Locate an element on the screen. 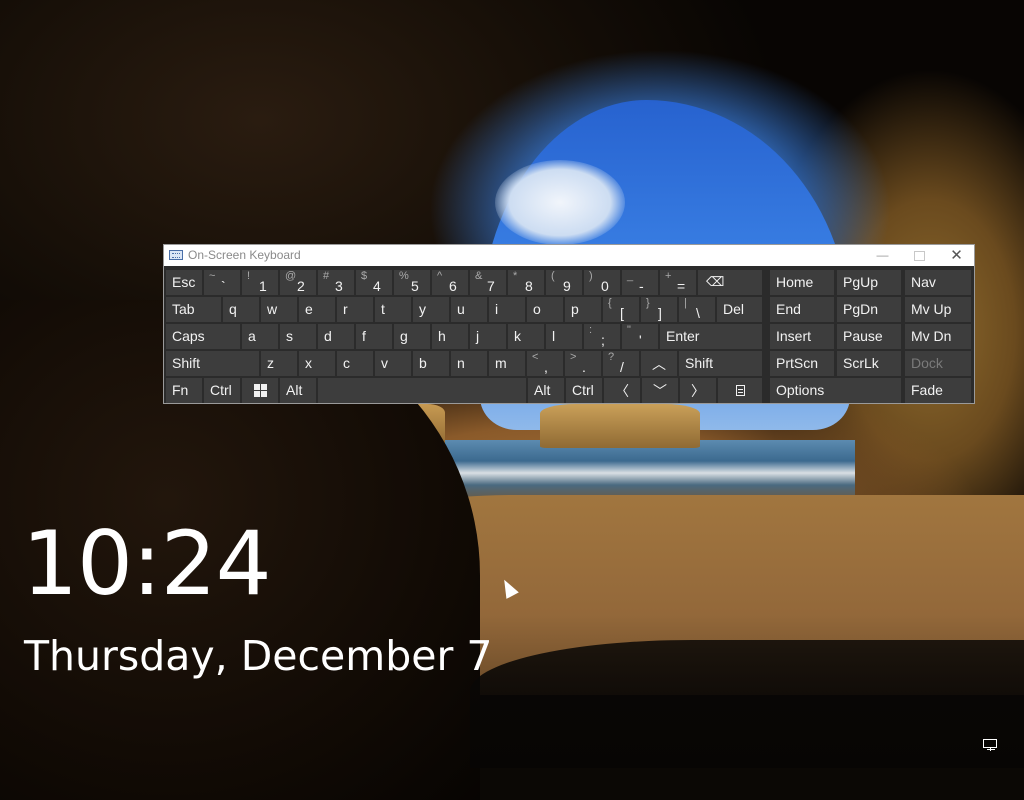 Image resolution: width=1024 pixels, height=800 pixels. key-9: (9 is located at coordinates (564, 282).